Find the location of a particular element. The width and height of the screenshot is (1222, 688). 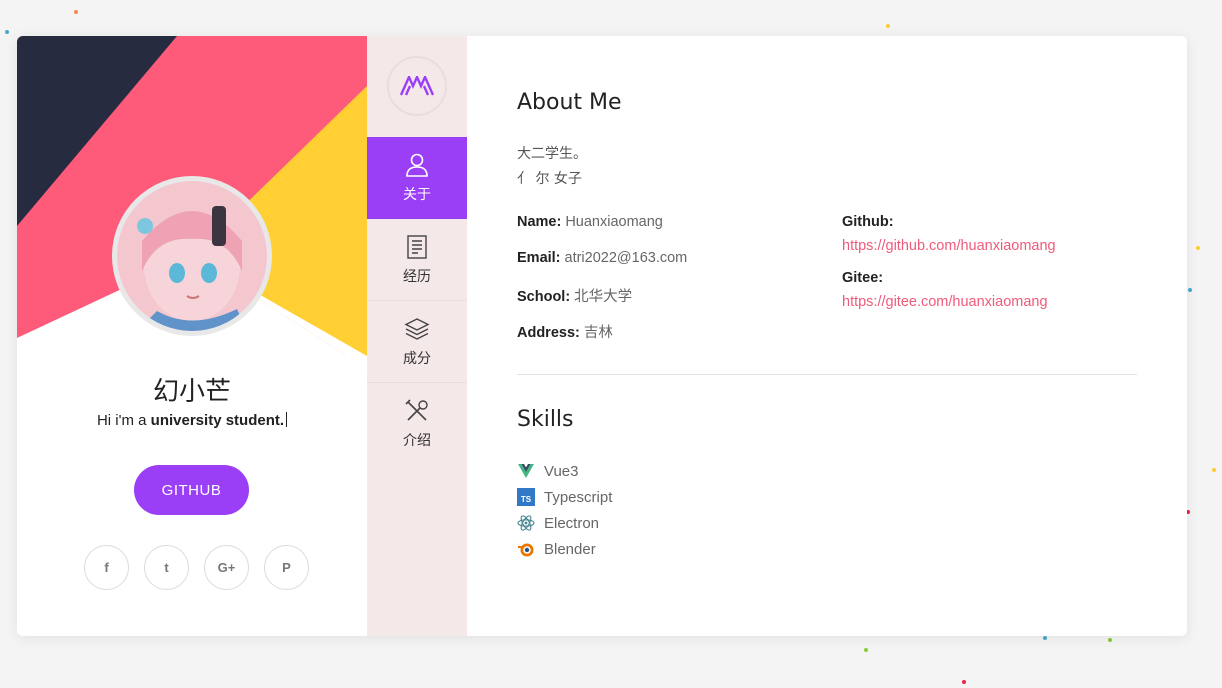

vue-icon is located at coordinates (526, 471).